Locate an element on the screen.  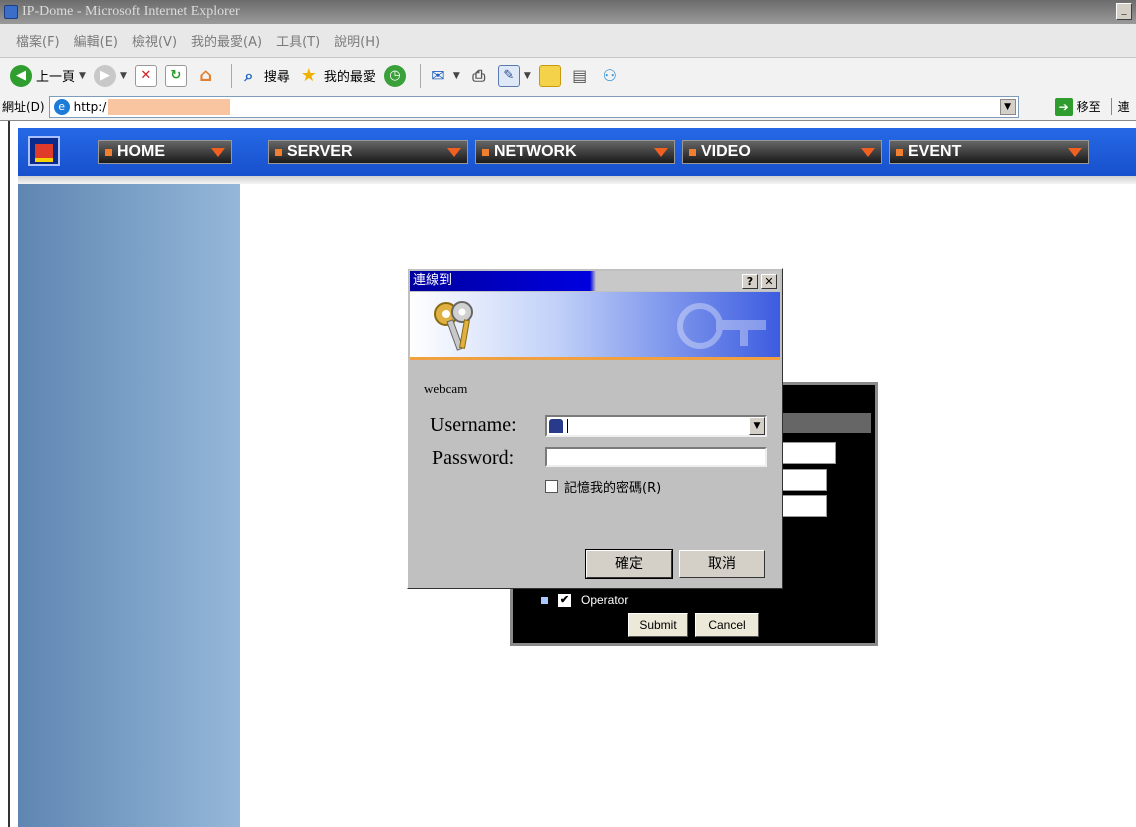
nav-server-label: SERVER is located at coordinates (320, 151).